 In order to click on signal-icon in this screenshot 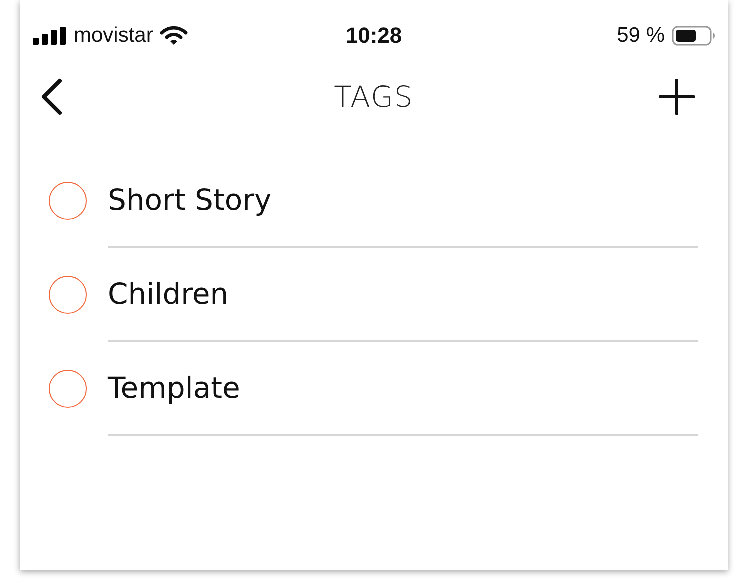, I will do `click(50, 36)`.